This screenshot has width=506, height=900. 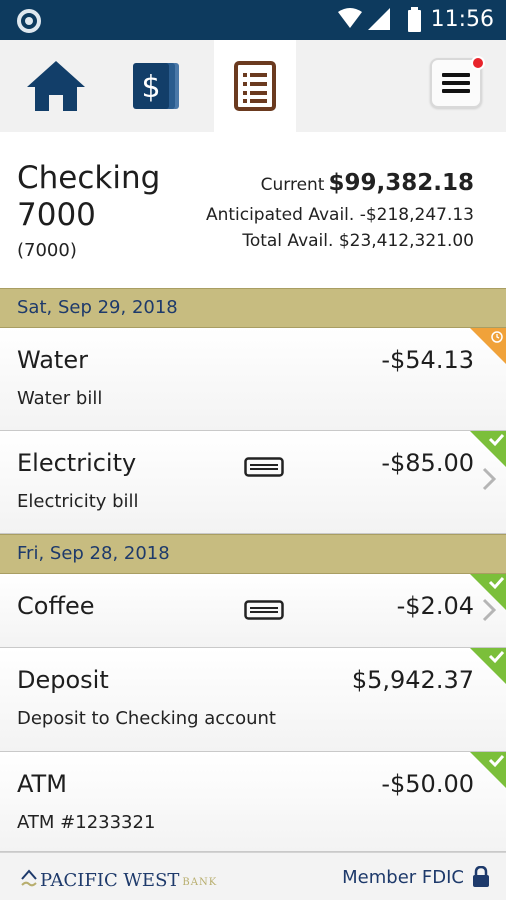 I want to click on current-balance-label: Current, so click(x=292, y=185).